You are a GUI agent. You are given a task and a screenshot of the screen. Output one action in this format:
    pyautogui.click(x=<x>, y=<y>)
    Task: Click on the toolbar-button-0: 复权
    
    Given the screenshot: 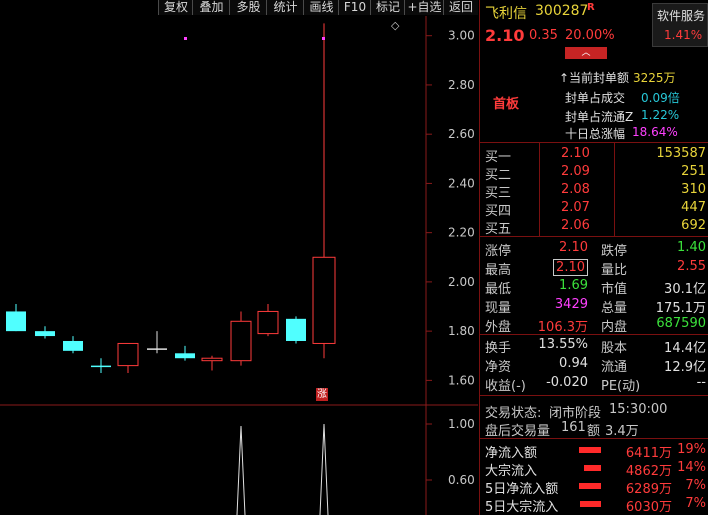 What is the action you would take?
    pyautogui.click(x=175, y=7)
    